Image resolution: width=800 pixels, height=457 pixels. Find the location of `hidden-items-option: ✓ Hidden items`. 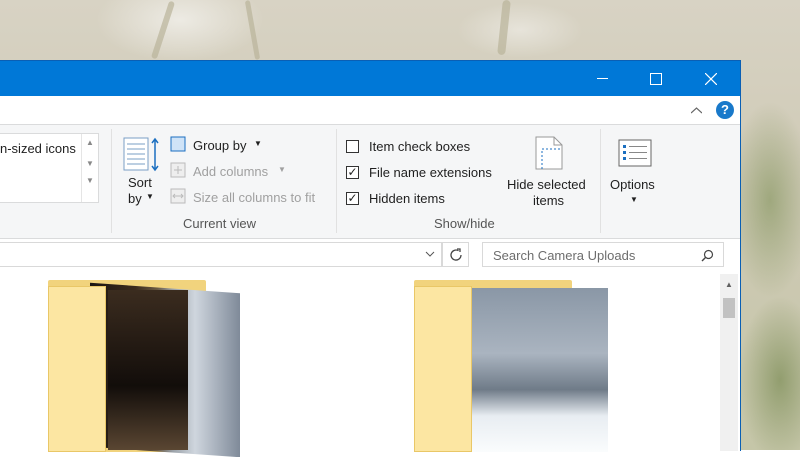

hidden-items-option: ✓ Hidden items is located at coordinates (406, 199).